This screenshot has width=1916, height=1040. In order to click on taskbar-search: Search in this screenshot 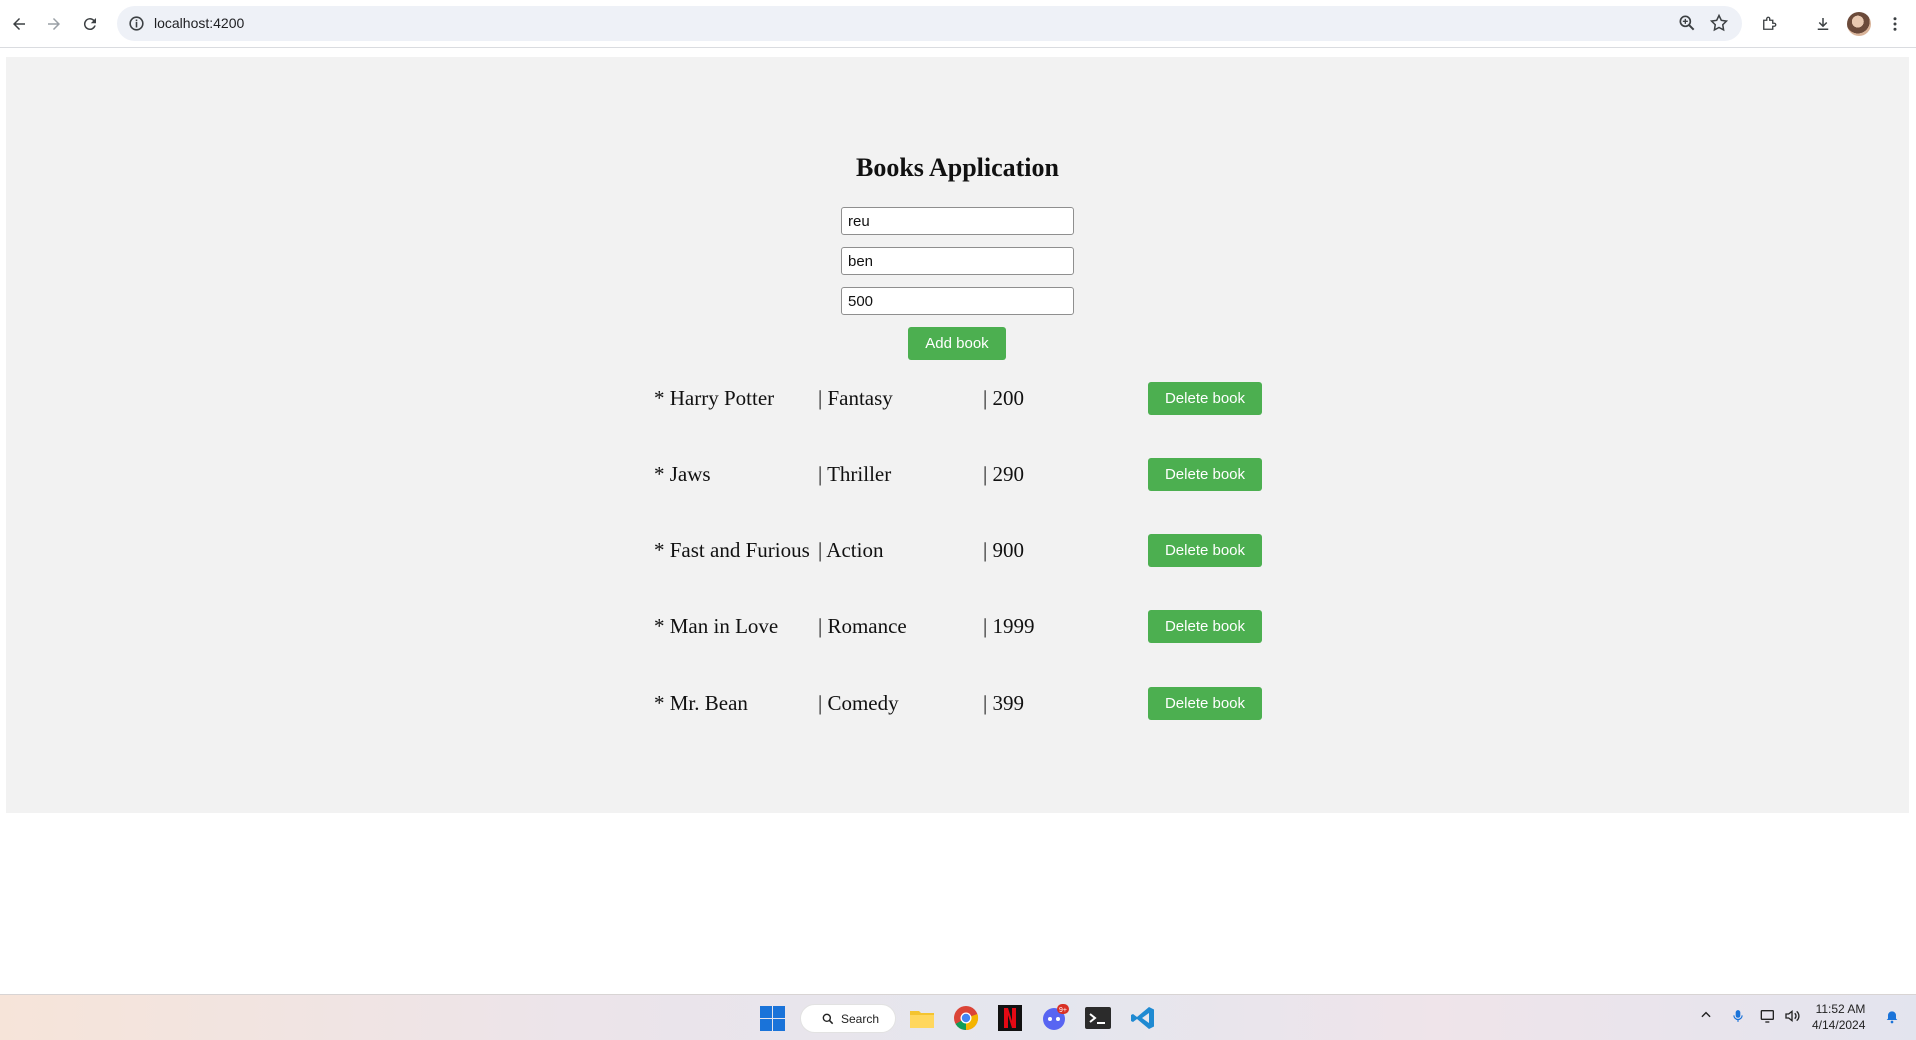, I will do `click(848, 1018)`.